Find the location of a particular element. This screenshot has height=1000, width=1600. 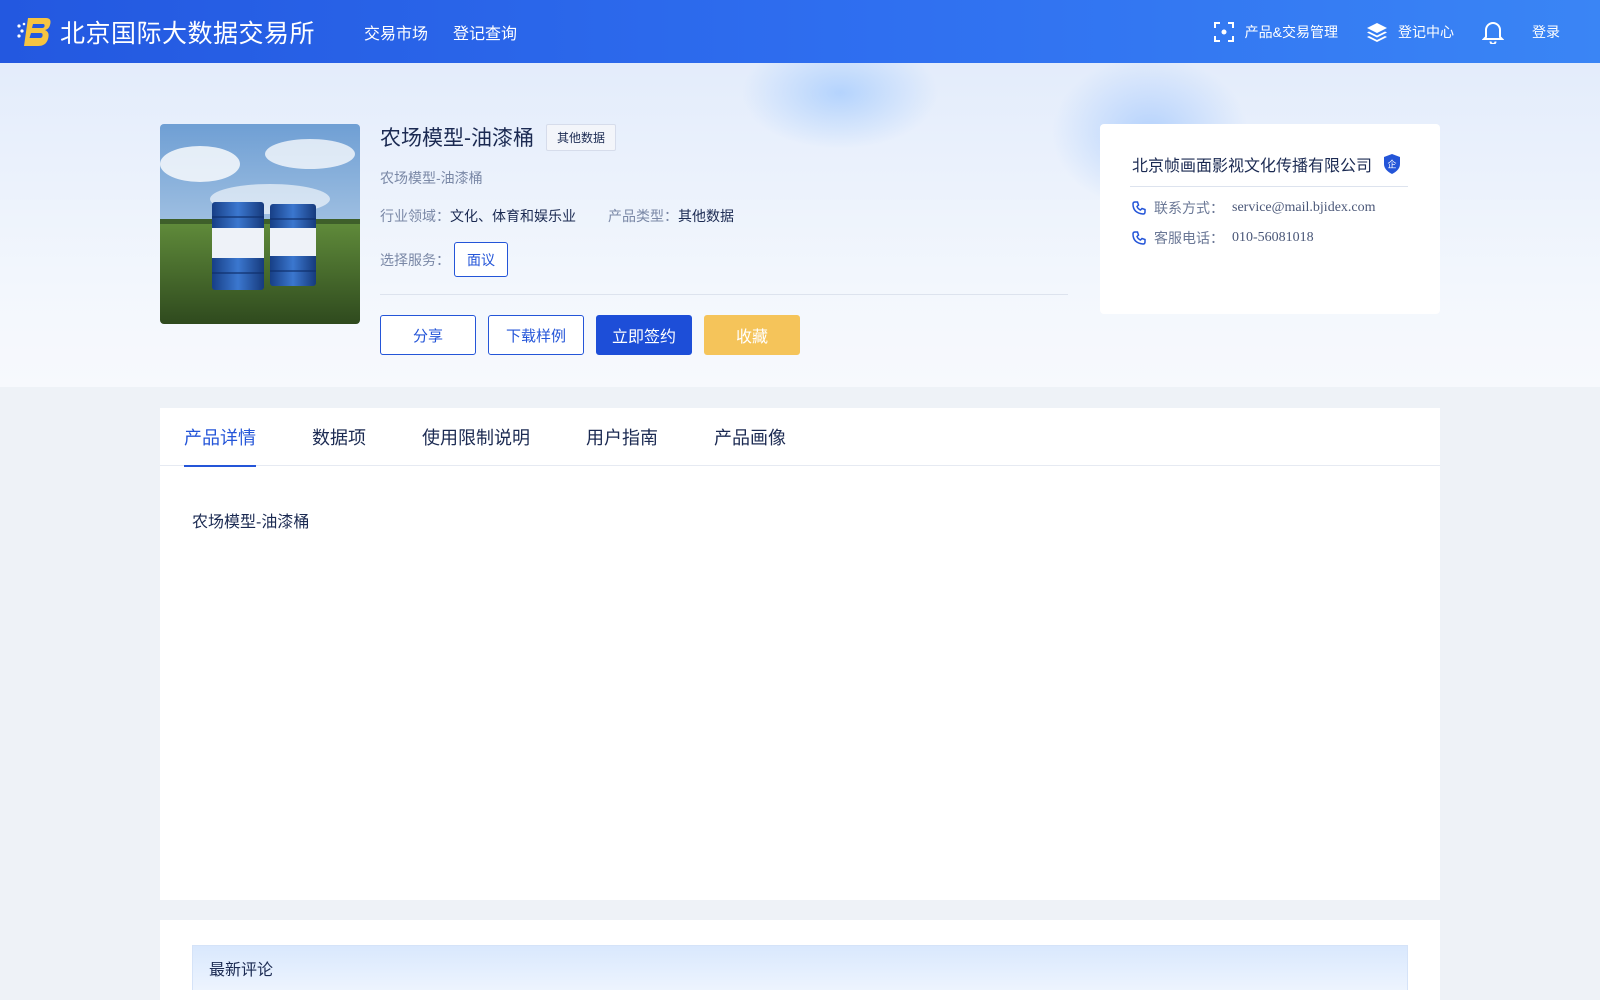

comments-card: 最新评论 is located at coordinates (800, 960).